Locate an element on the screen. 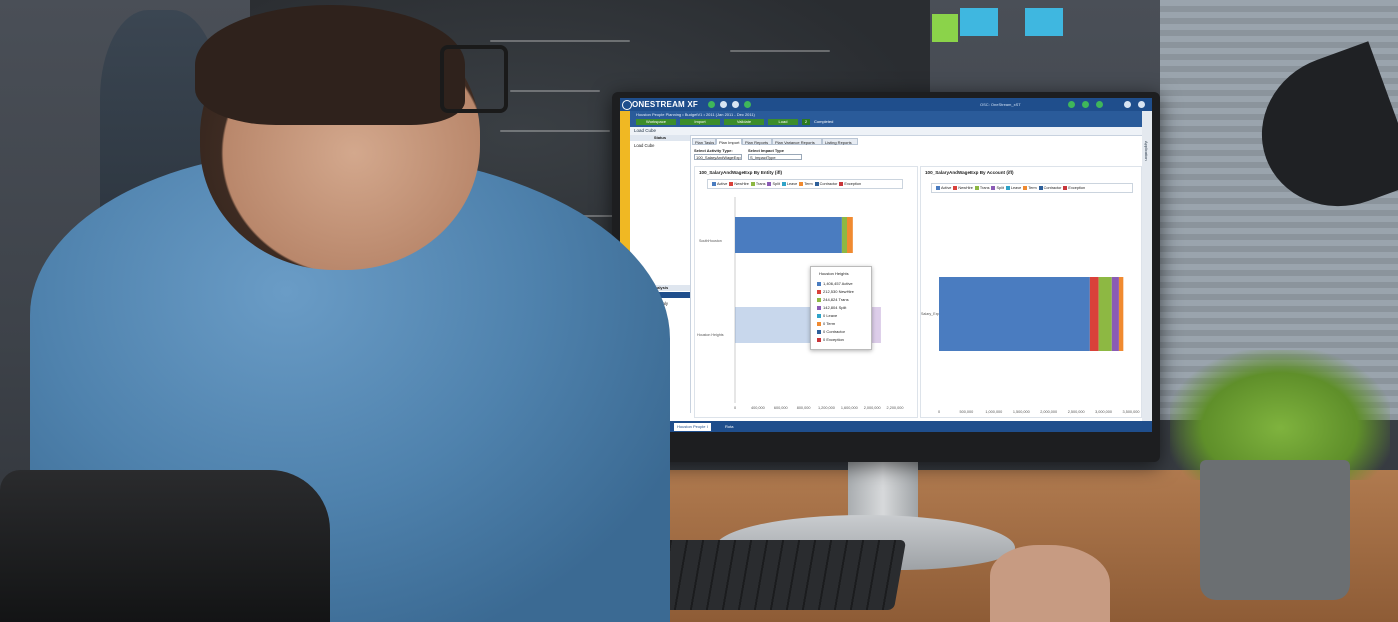 This screenshot has width=1398, height=622. x-tick-label: 1,600,000 is located at coordinates (849, 408).